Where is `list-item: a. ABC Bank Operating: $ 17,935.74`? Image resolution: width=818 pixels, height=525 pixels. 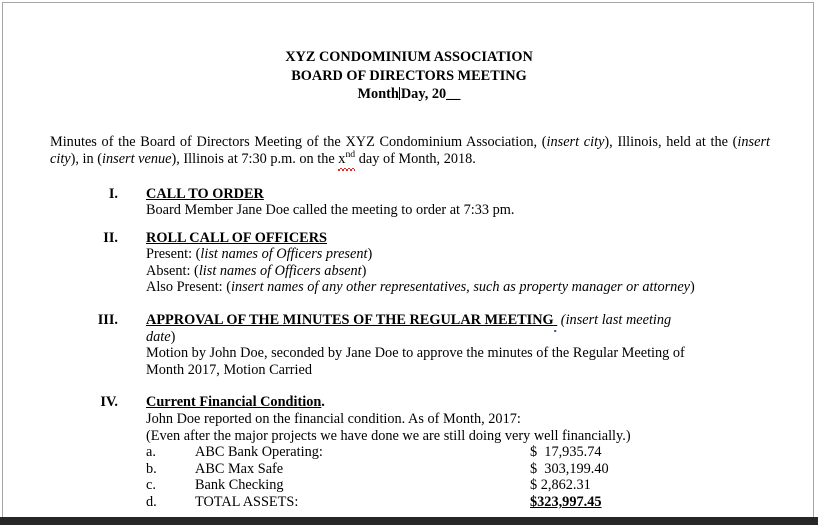
list-item: a. ABC Bank Operating: $ 17,935.74 is located at coordinates (480, 452).